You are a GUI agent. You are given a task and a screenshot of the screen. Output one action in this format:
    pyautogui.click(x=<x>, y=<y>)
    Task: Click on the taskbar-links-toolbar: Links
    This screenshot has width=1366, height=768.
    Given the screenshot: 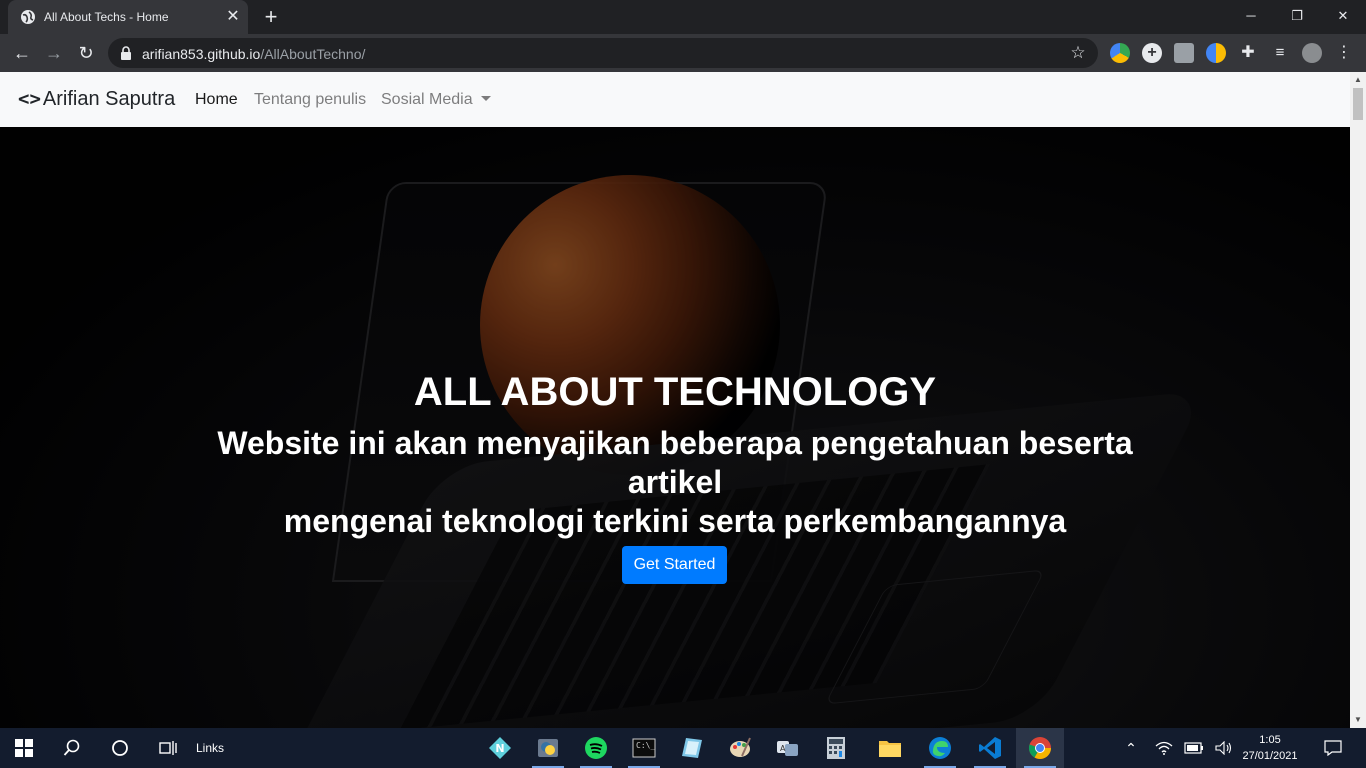 What is the action you would take?
    pyautogui.click(x=210, y=748)
    